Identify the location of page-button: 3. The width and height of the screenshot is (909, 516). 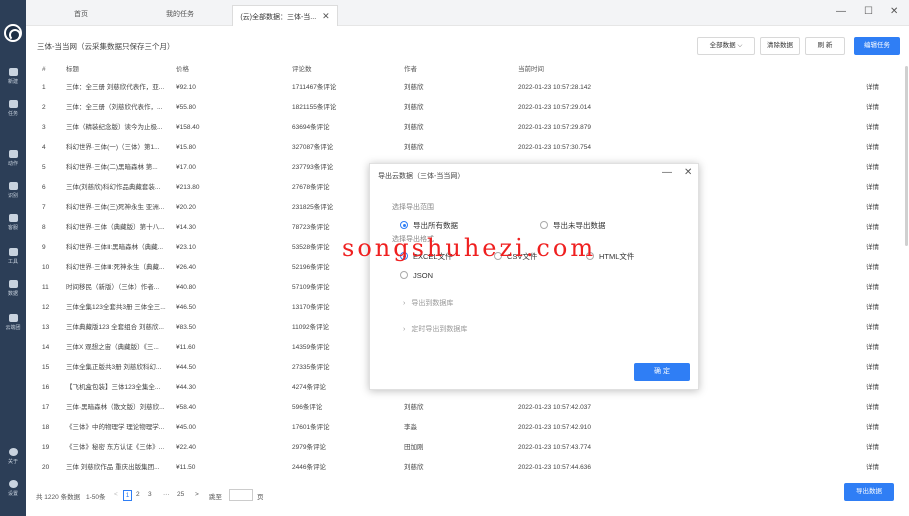
(150, 495).